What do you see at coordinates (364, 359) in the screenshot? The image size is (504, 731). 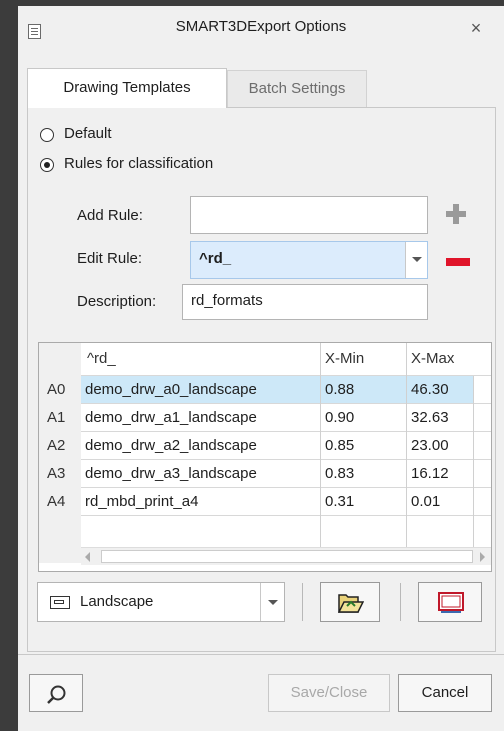 I see `column-header-xmin: X-Min` at bounding box center [364, 359].